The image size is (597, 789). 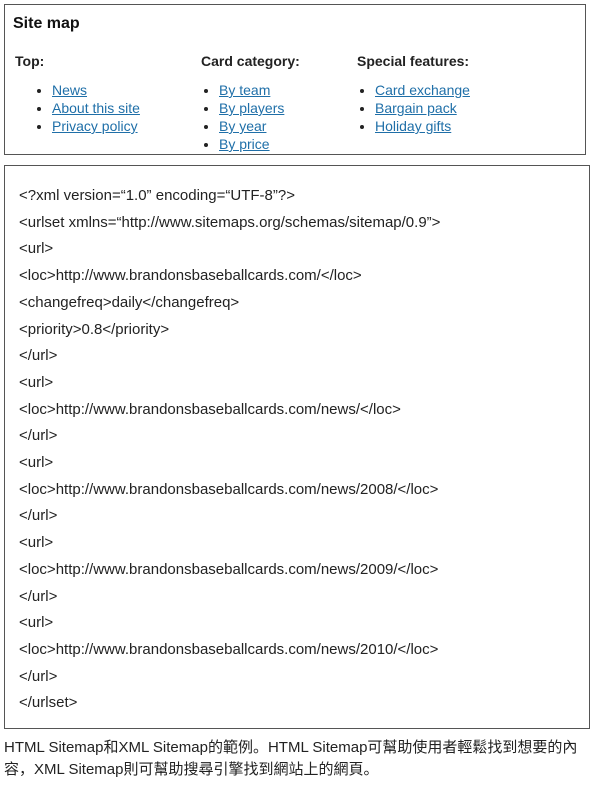 What do you see at coordinates (96, 90) in the screenshot?
I see `list-item: News` at bounding box center [96, 90].